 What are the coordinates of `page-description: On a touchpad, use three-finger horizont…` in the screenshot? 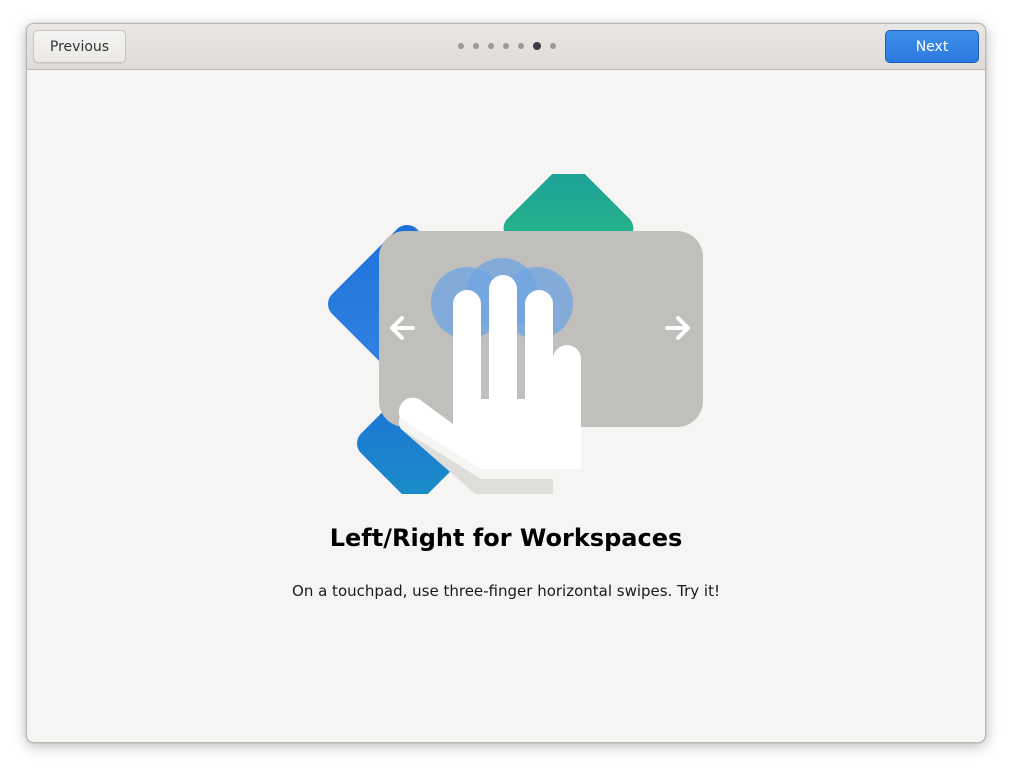 It's located at (506, 591).